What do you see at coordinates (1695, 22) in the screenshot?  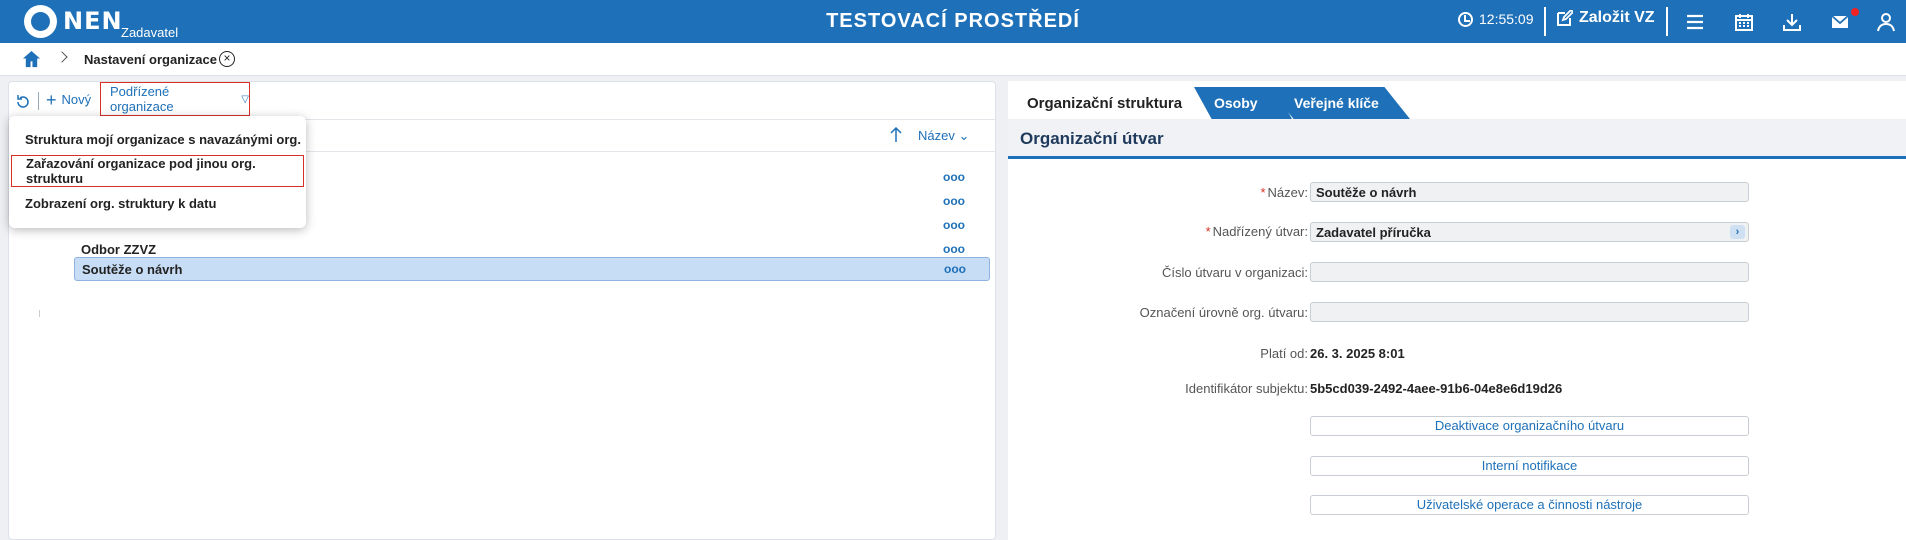 I see `menu-icon` at bounding box center [1695, 22].